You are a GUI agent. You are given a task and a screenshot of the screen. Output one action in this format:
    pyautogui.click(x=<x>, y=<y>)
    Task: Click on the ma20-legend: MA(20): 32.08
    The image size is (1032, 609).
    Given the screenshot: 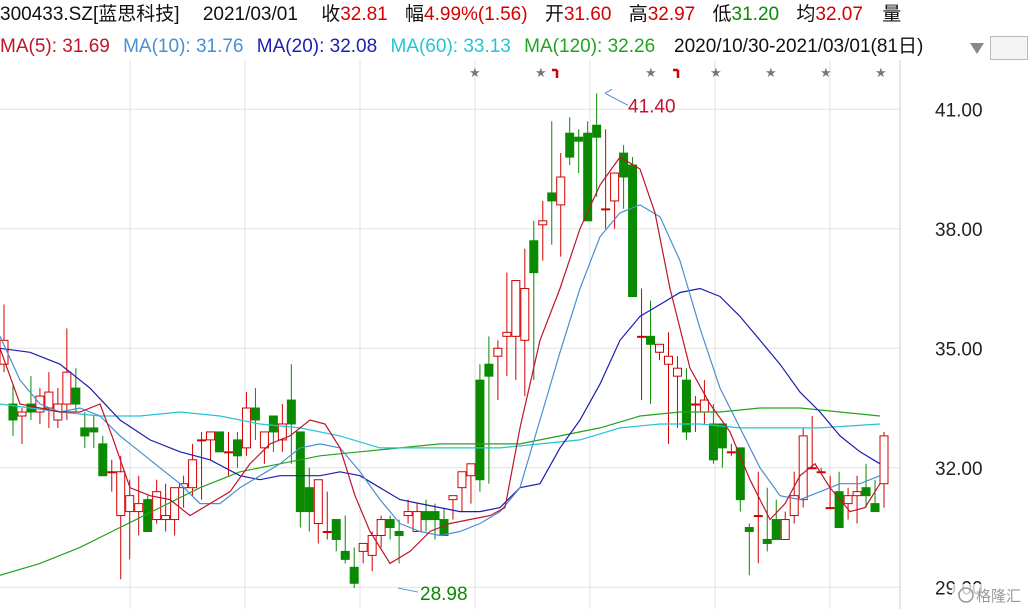 What is the action you would take?
    pyautogui.click(x=317, y=46)
    